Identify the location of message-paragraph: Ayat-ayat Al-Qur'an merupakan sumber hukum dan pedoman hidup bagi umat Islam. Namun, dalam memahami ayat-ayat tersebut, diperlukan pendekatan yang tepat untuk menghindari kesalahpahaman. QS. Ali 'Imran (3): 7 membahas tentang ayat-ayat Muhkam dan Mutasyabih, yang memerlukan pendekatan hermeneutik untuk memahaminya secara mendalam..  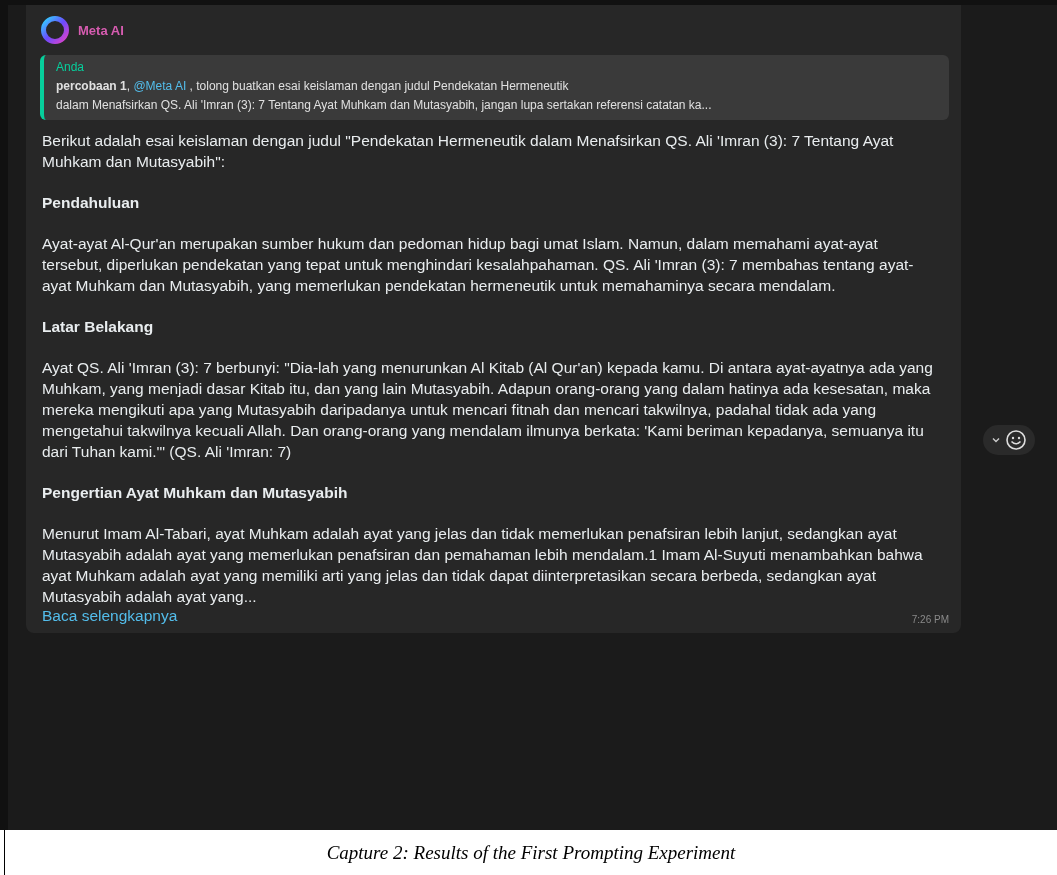
(478, 265).